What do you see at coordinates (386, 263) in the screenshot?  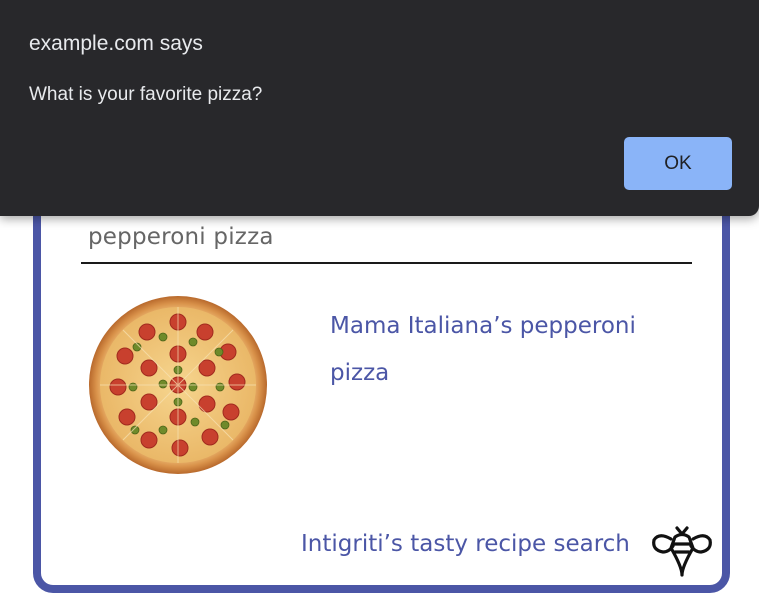 I see `search-underline` at bounding box center [386, 263].